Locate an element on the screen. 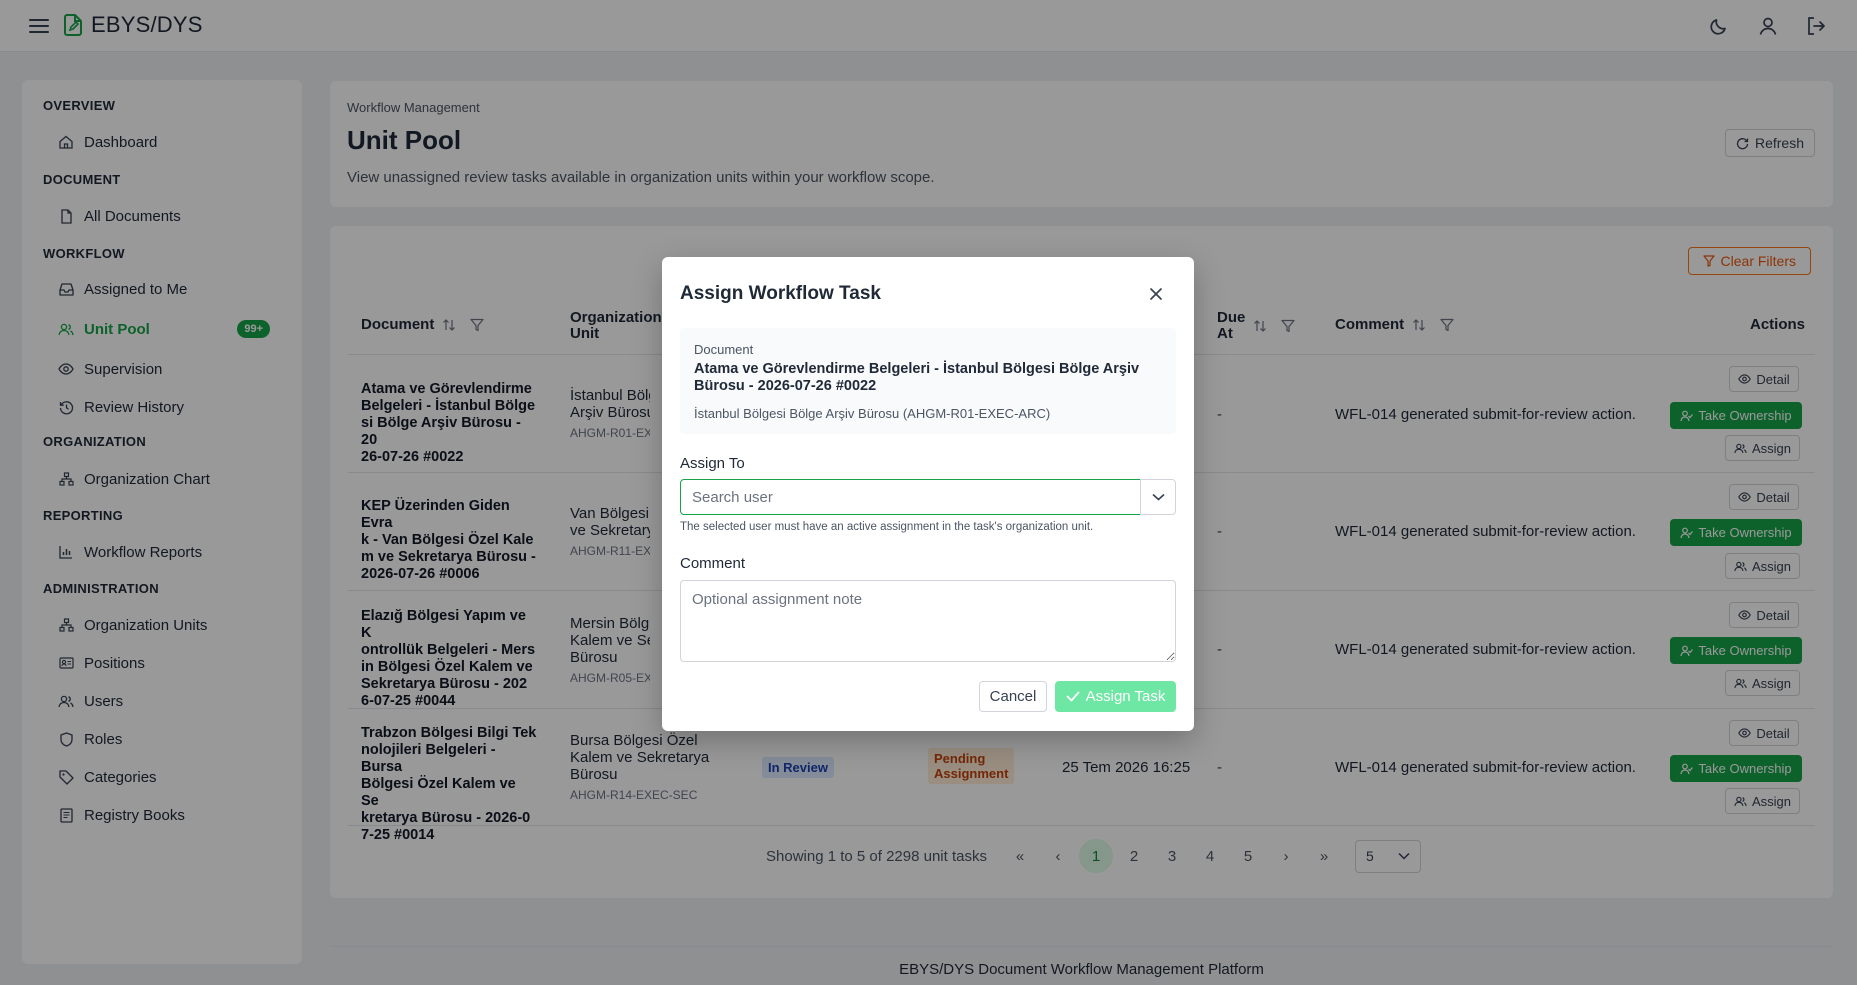  chevron-down-icon is located at coordinates (1158, 497).